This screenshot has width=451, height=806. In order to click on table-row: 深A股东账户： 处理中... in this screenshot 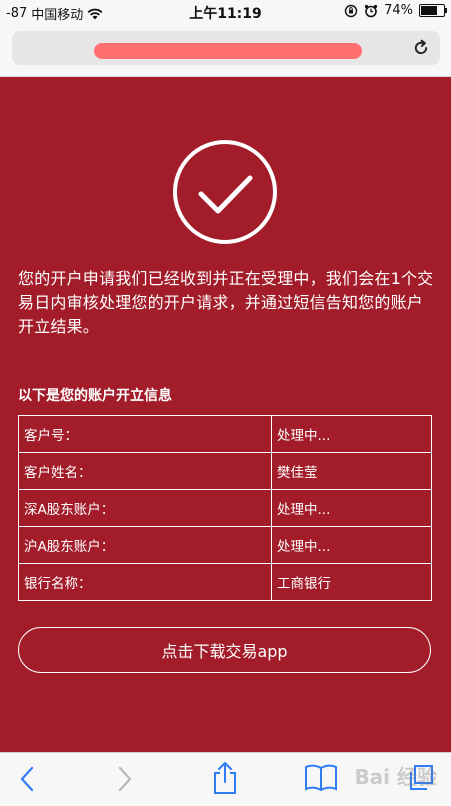, I will do `click(225, 508)`.